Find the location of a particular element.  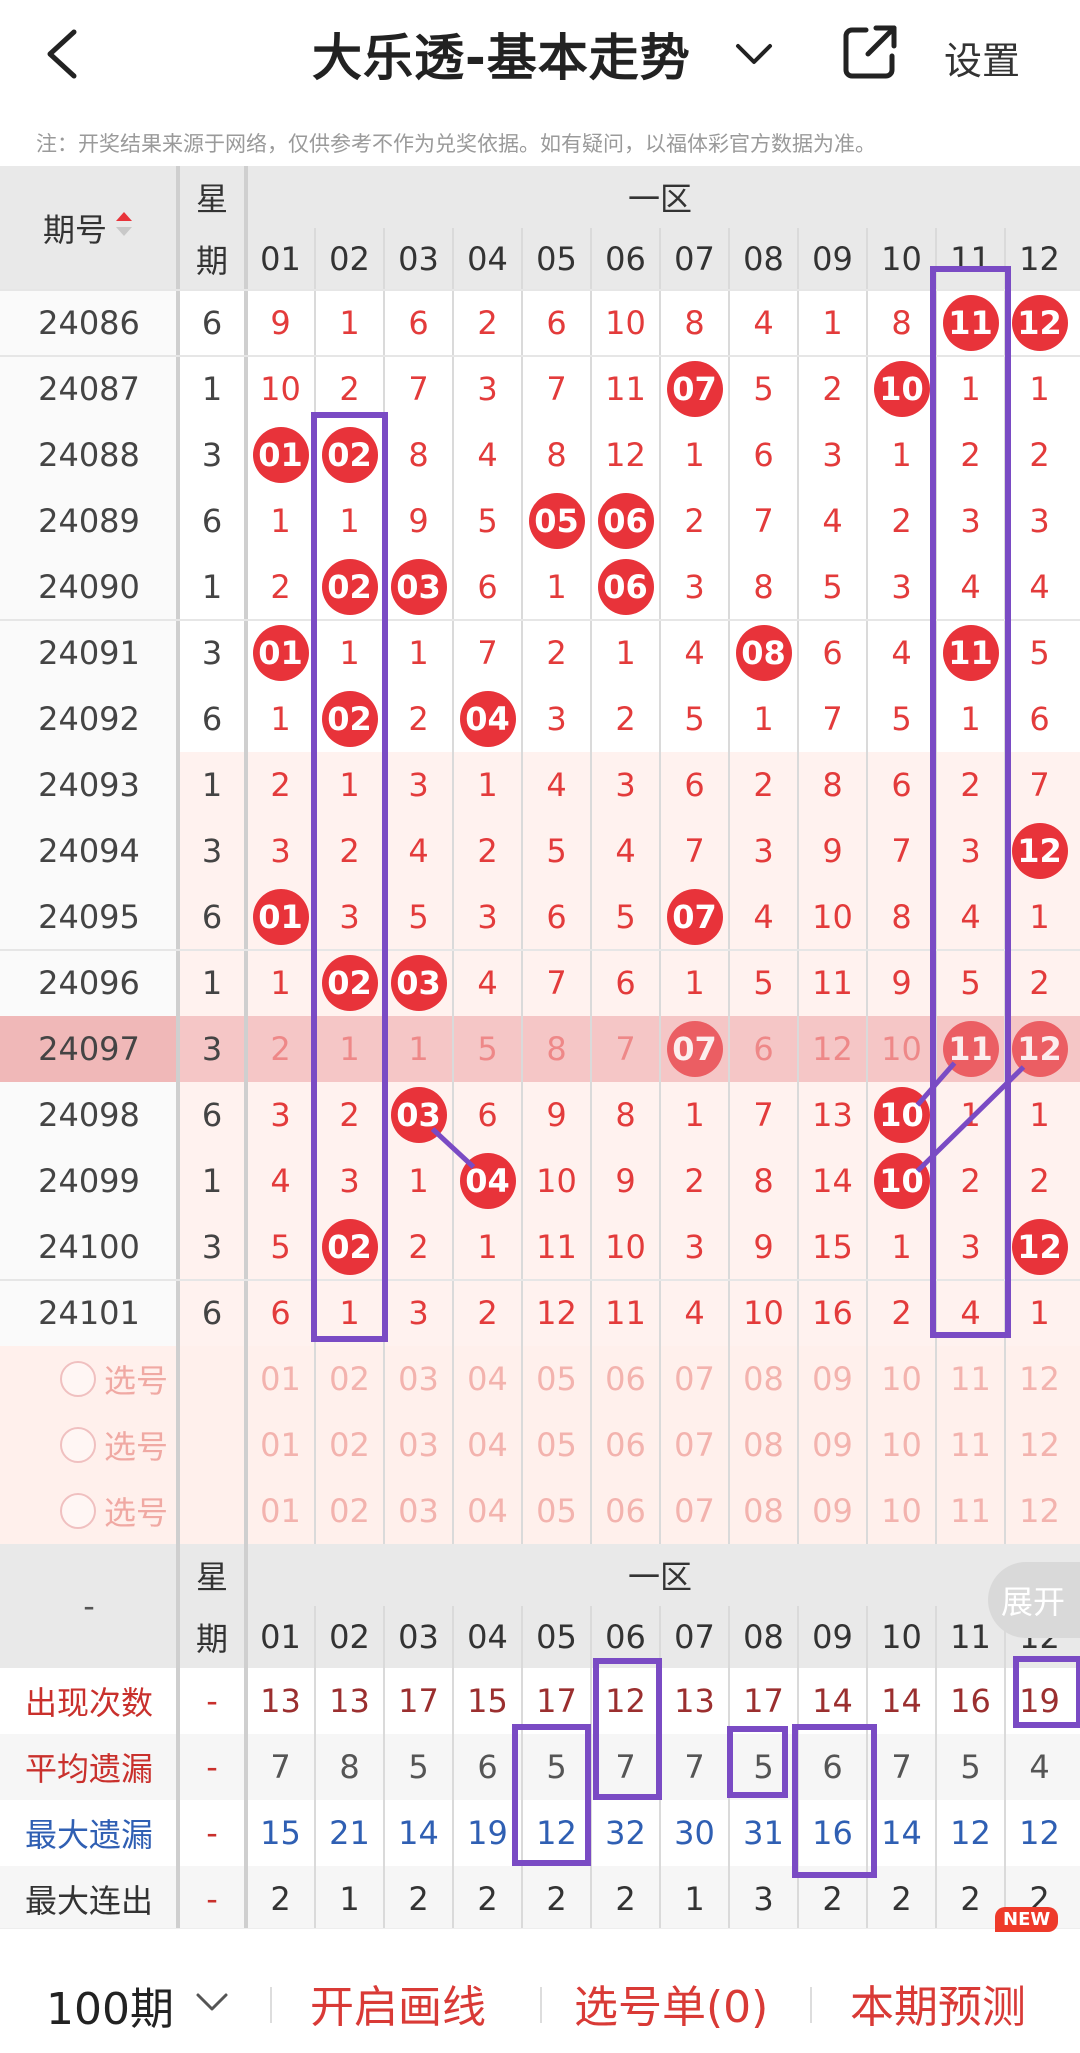

bottom-toolbar: 100期 开启画线 选号单(0) 本期预测 is located at coordinates (540, 1990).